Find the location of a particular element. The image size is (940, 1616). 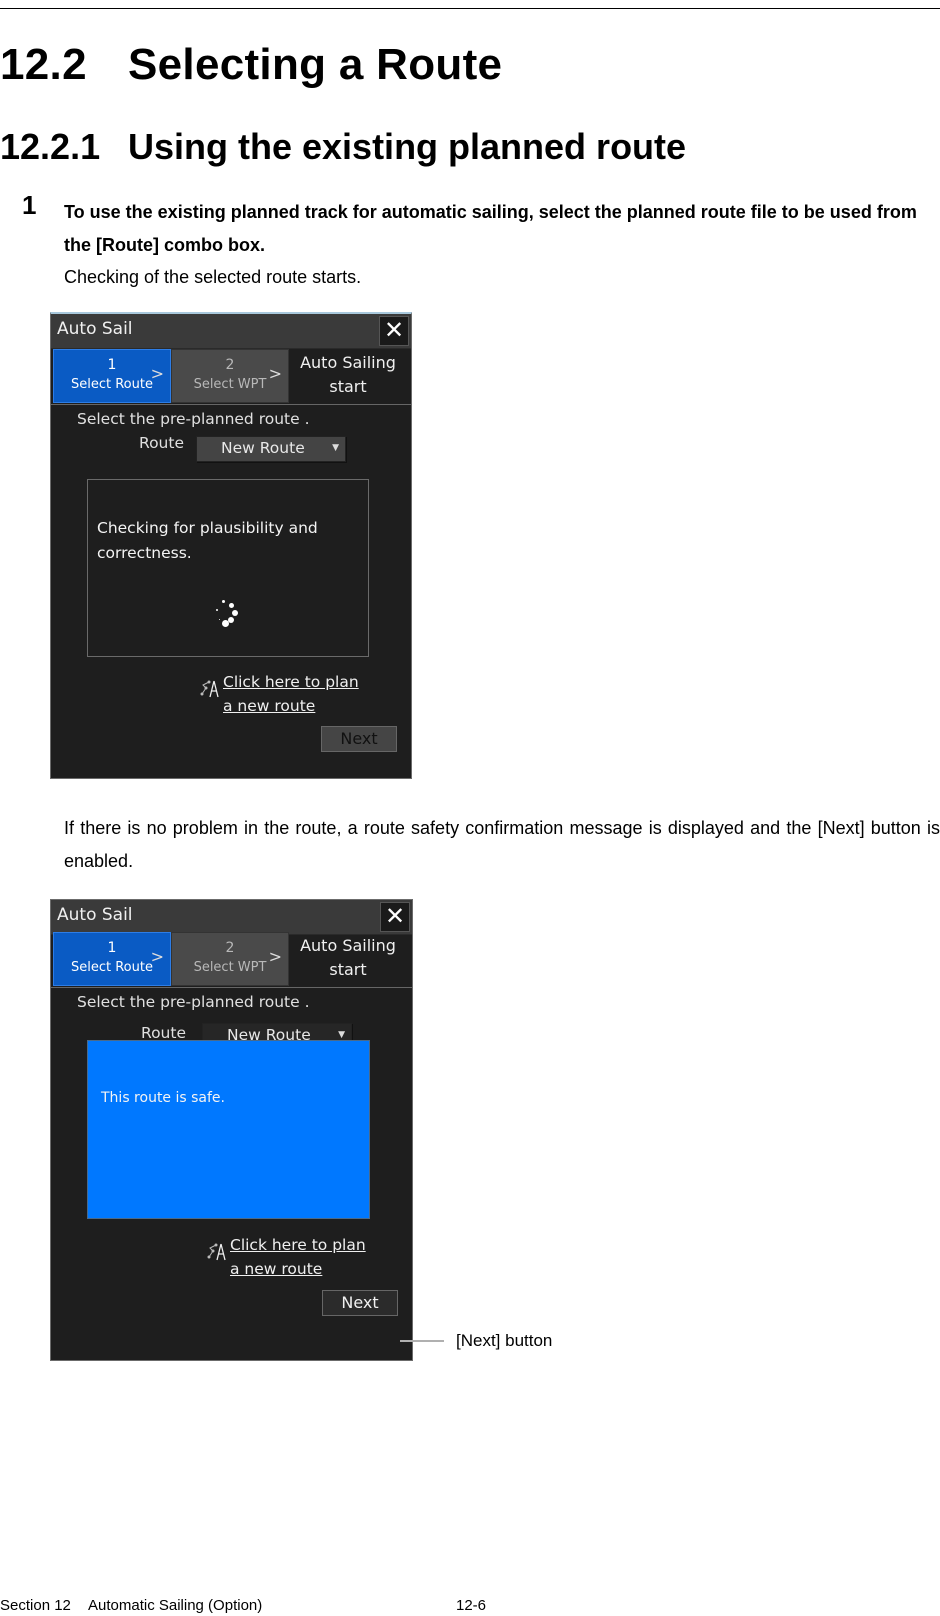

route-combo-value: New Route is located at coordinates (263, 448).